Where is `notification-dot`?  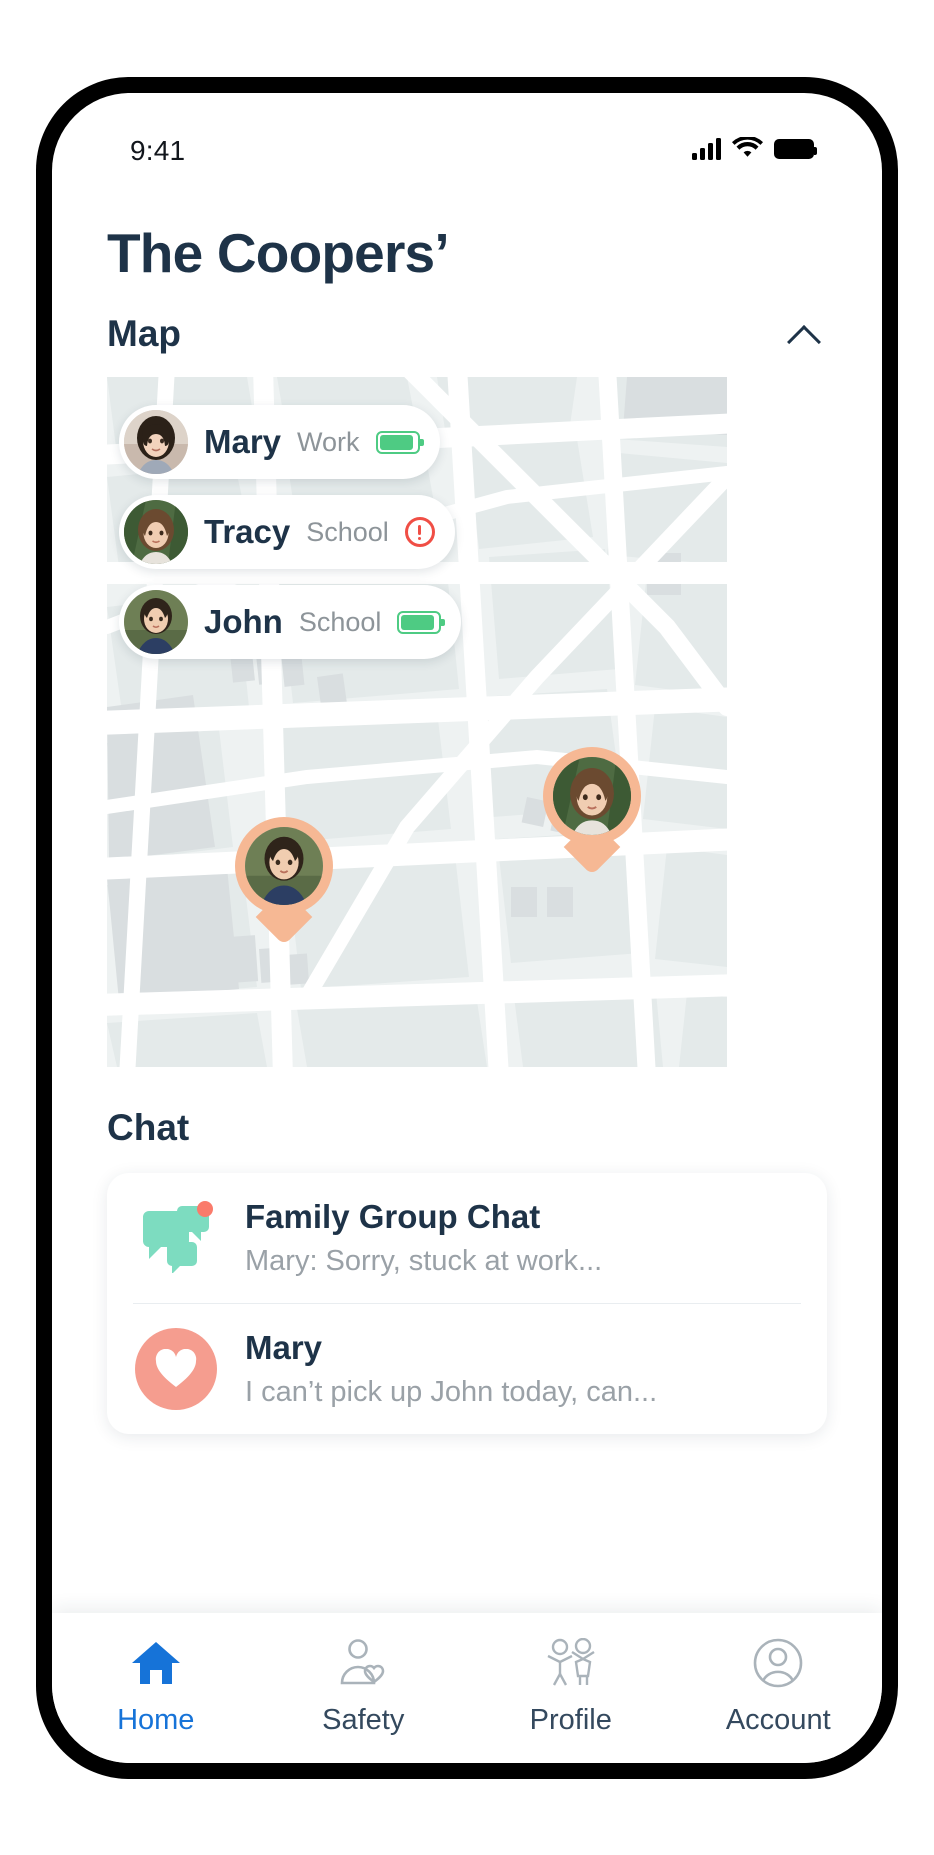 notification-dot is located at coordinates (205, 1209).